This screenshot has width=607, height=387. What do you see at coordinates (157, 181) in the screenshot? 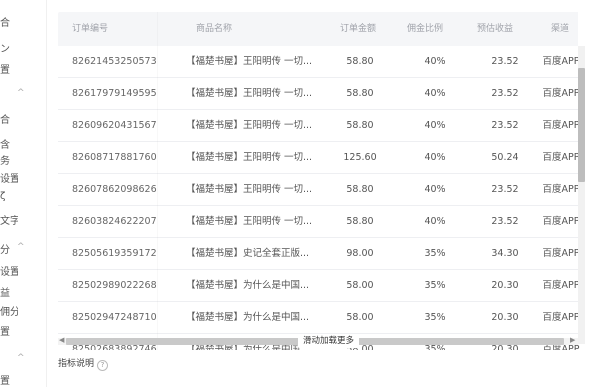
I see `fixed-column-shadow` at bounding box center [157, 181].